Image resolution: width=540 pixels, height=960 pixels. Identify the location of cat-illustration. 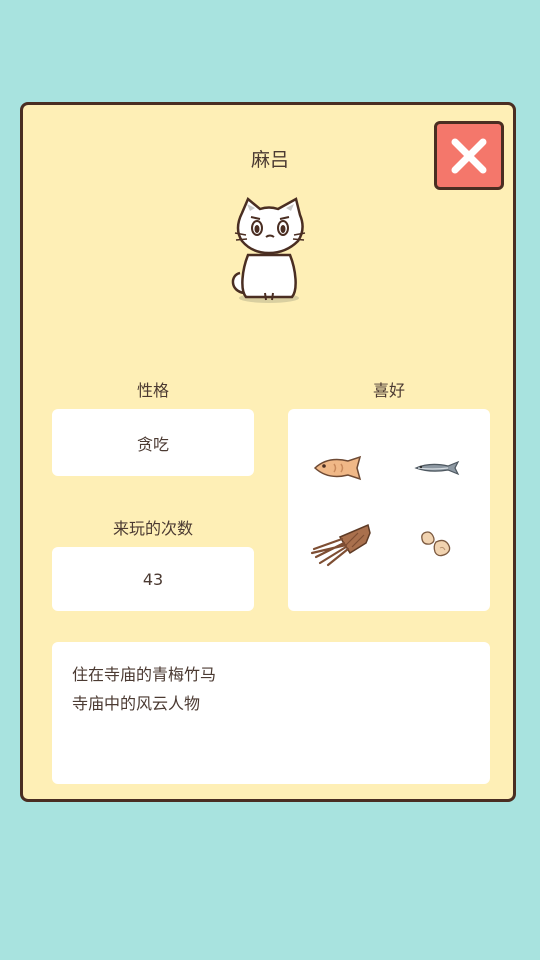
(268, 249).